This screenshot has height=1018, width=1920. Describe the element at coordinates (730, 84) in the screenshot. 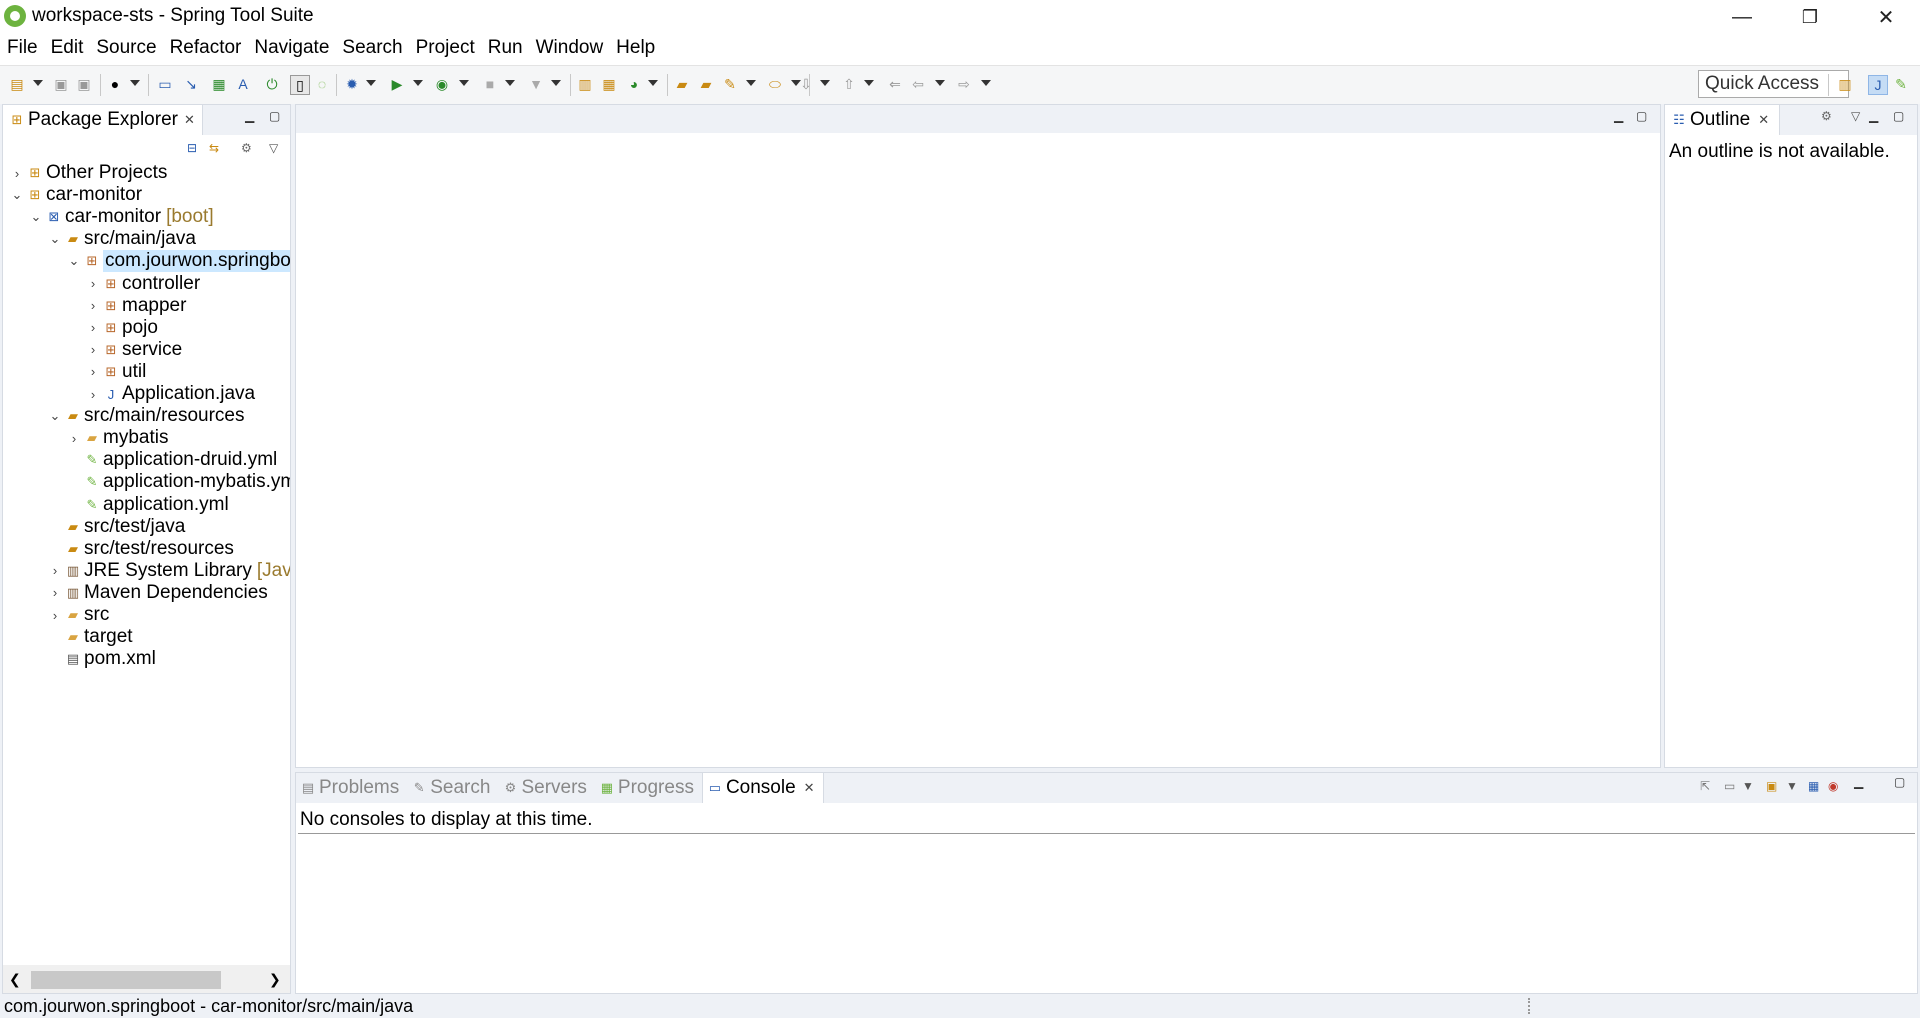

I see `search-tool-icon: ✎` at that location.